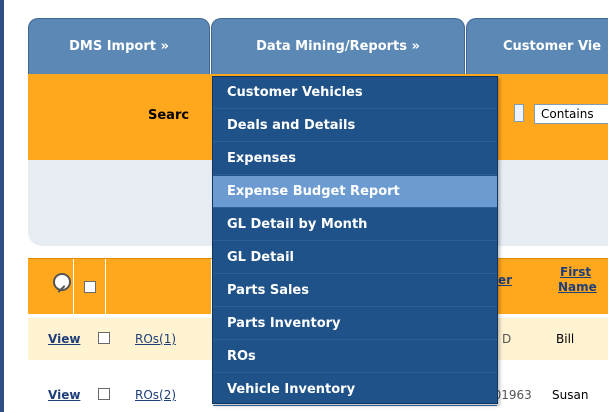  I want to click on ros-link: ROs(2), so click(155, 395).